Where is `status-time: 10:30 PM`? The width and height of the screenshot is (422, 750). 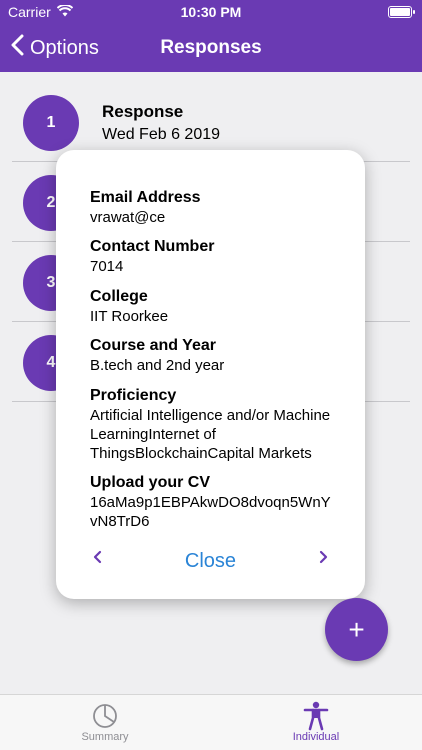 status-time: 10:30 PM is located at coordinates (211, 12).